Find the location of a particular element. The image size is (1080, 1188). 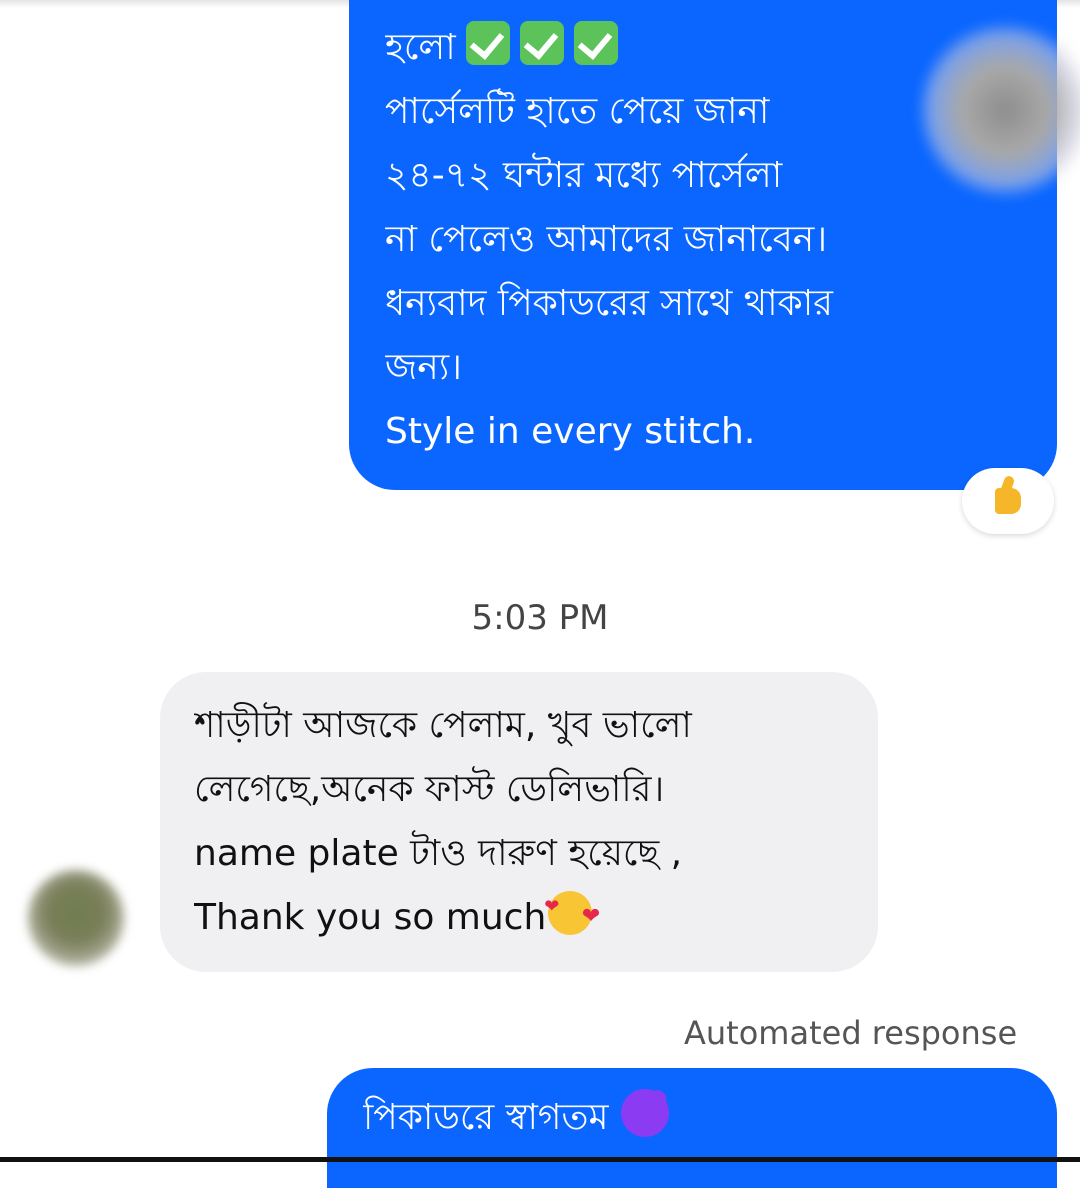

message-line: পিকাডরে স্বাগতম is located at coordinates (692, 1118).